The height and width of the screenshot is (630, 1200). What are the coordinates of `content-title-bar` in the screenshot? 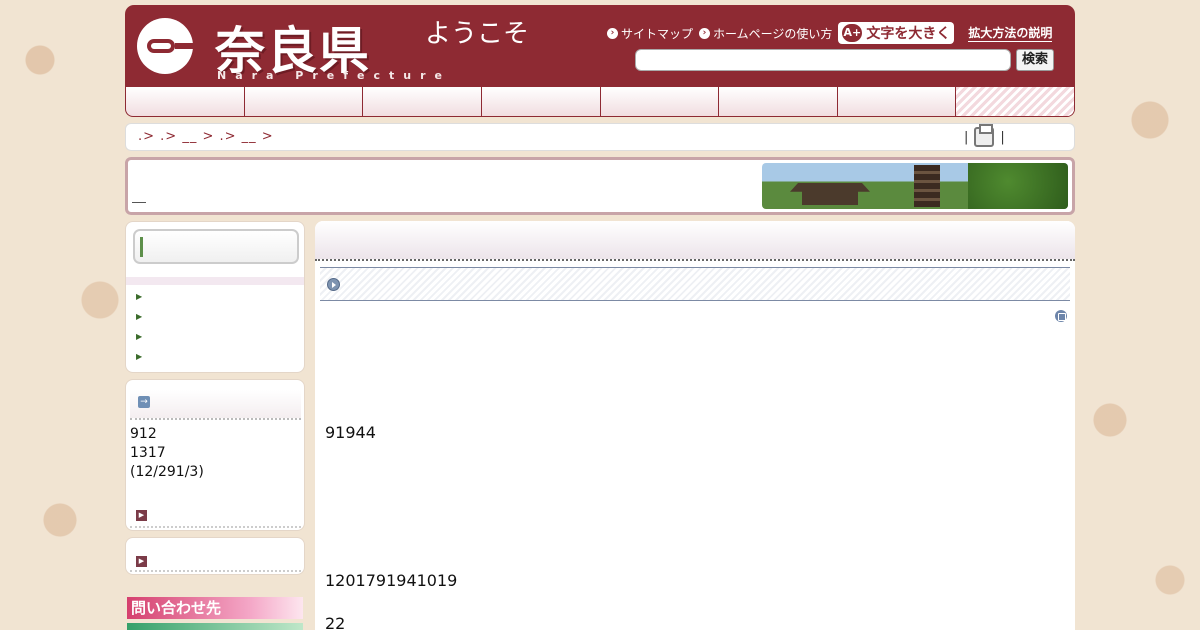 It's located at (695, 241).